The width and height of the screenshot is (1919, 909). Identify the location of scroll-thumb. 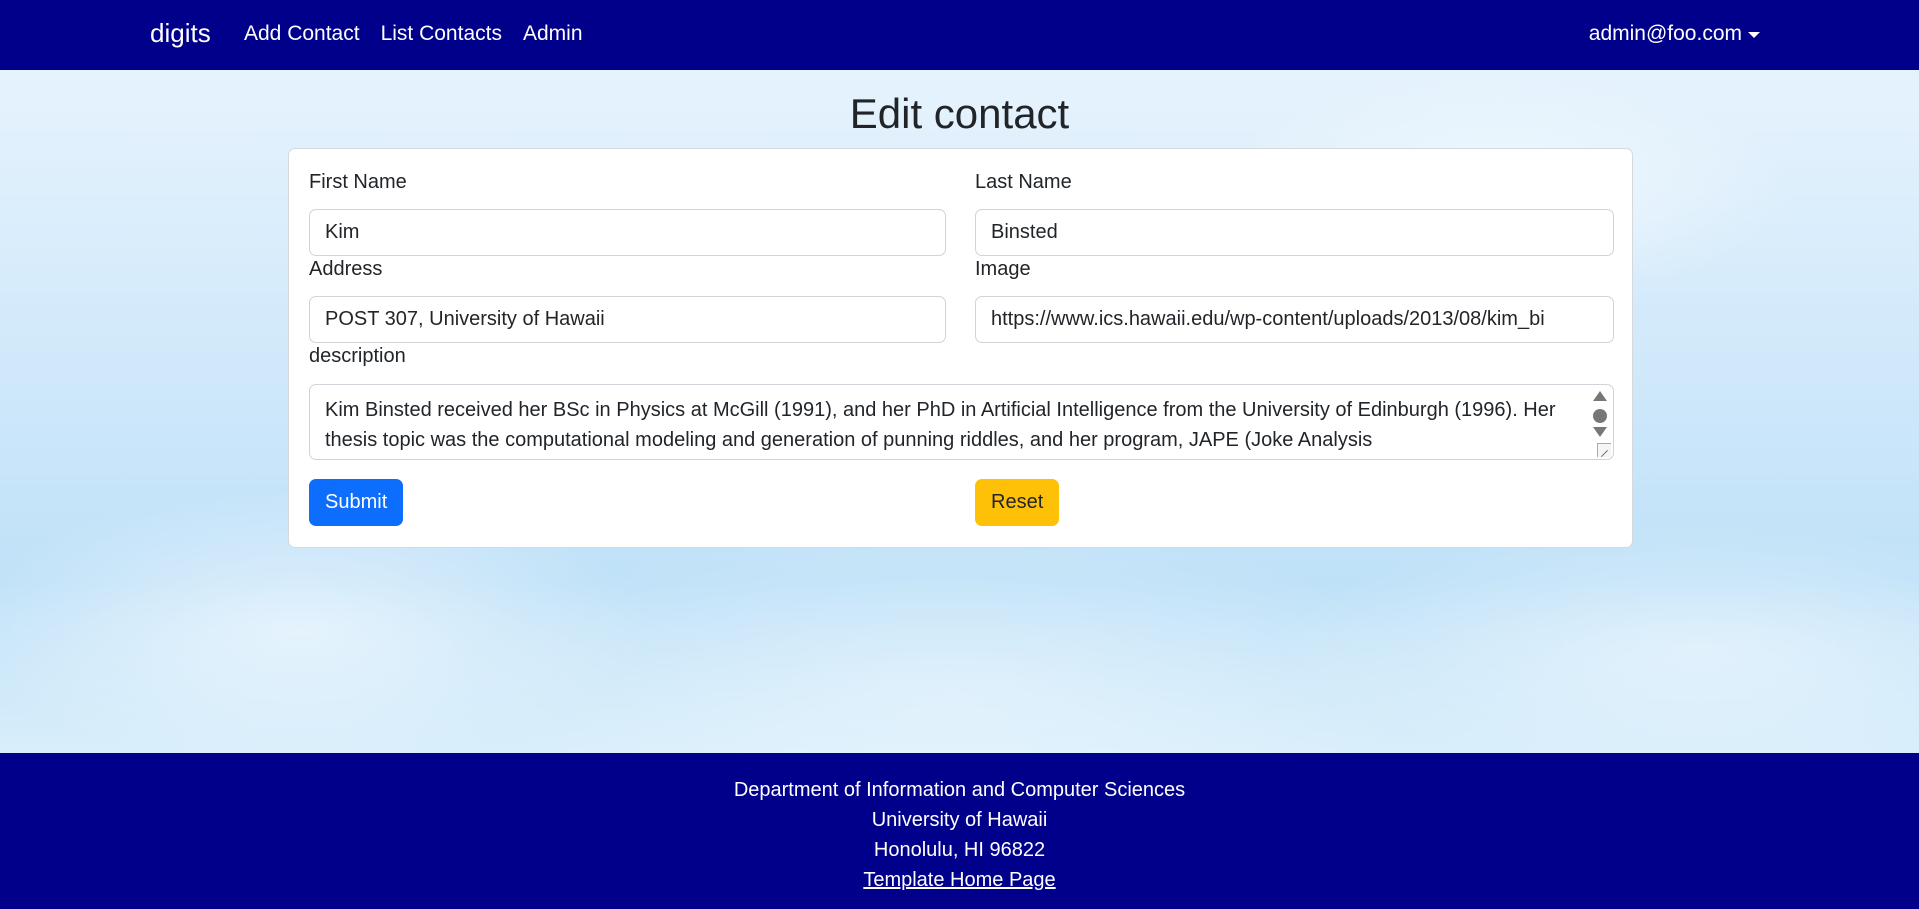
(1600, 416).